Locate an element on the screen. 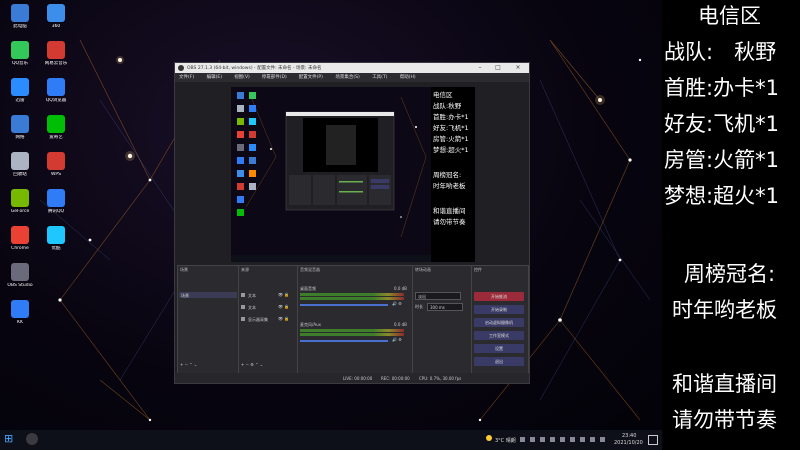 Image resolution: width=800 pixels, height=450 pixels. desktop-icon: 回收站 is located at coordinates (20, 169).